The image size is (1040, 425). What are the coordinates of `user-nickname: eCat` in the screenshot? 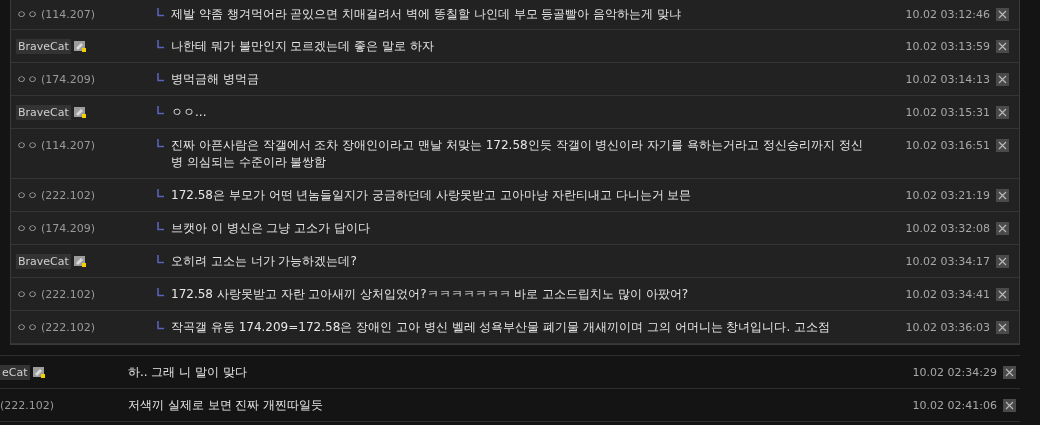 It's located at (15, 372).